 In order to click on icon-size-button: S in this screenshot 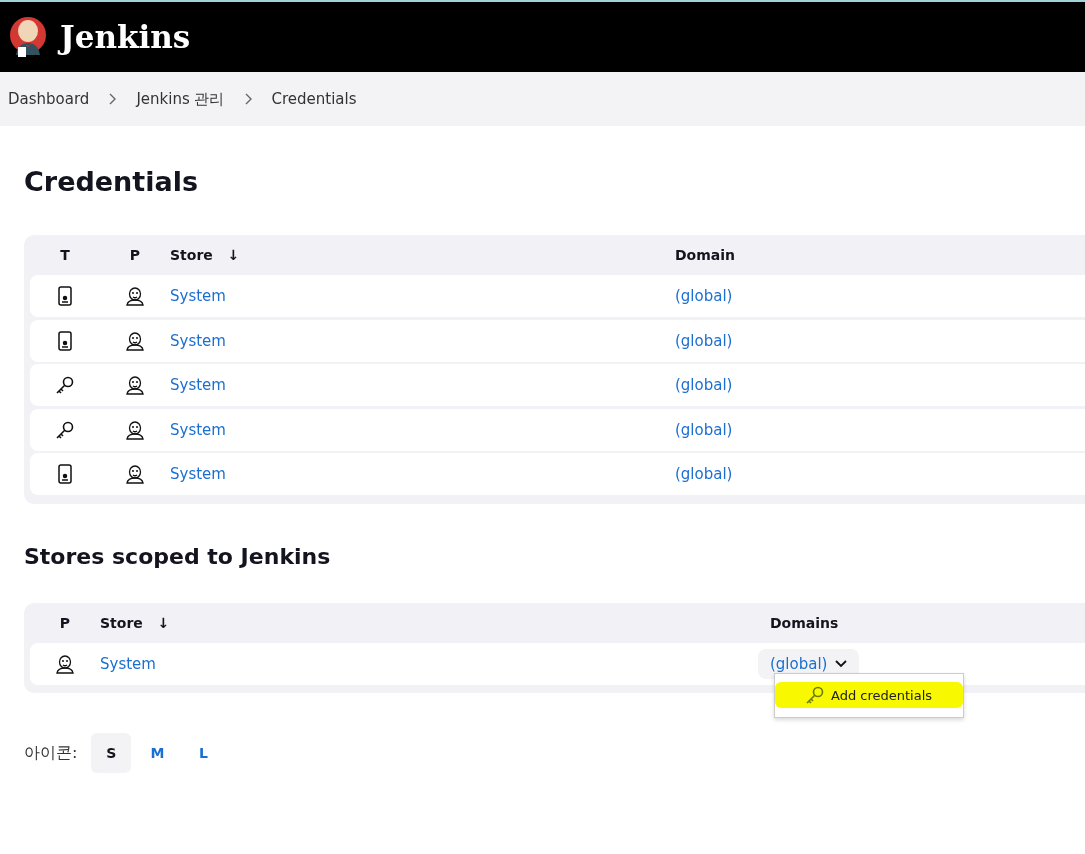, I will do `click(111, 753)`.